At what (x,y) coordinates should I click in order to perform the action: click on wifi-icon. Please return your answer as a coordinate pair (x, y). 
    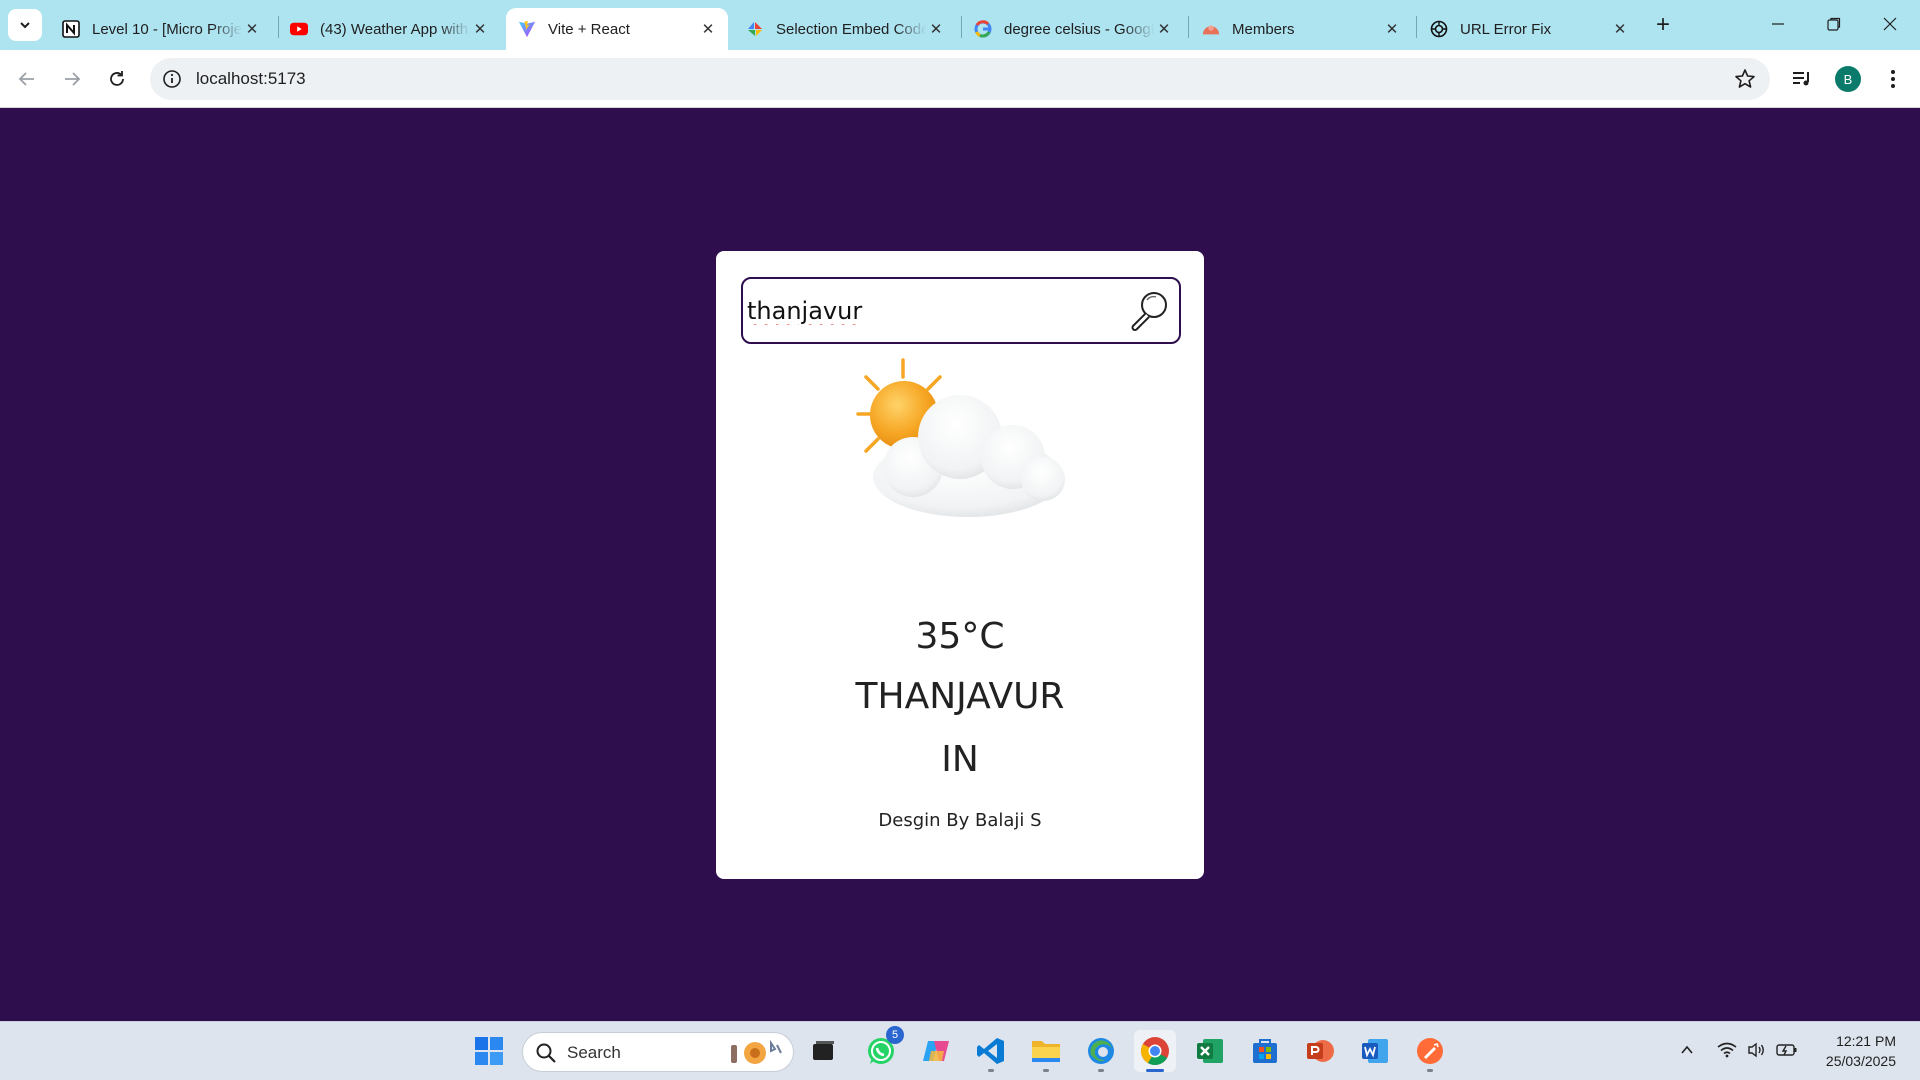
    Looking at the image, I should click on (1727, 1050).